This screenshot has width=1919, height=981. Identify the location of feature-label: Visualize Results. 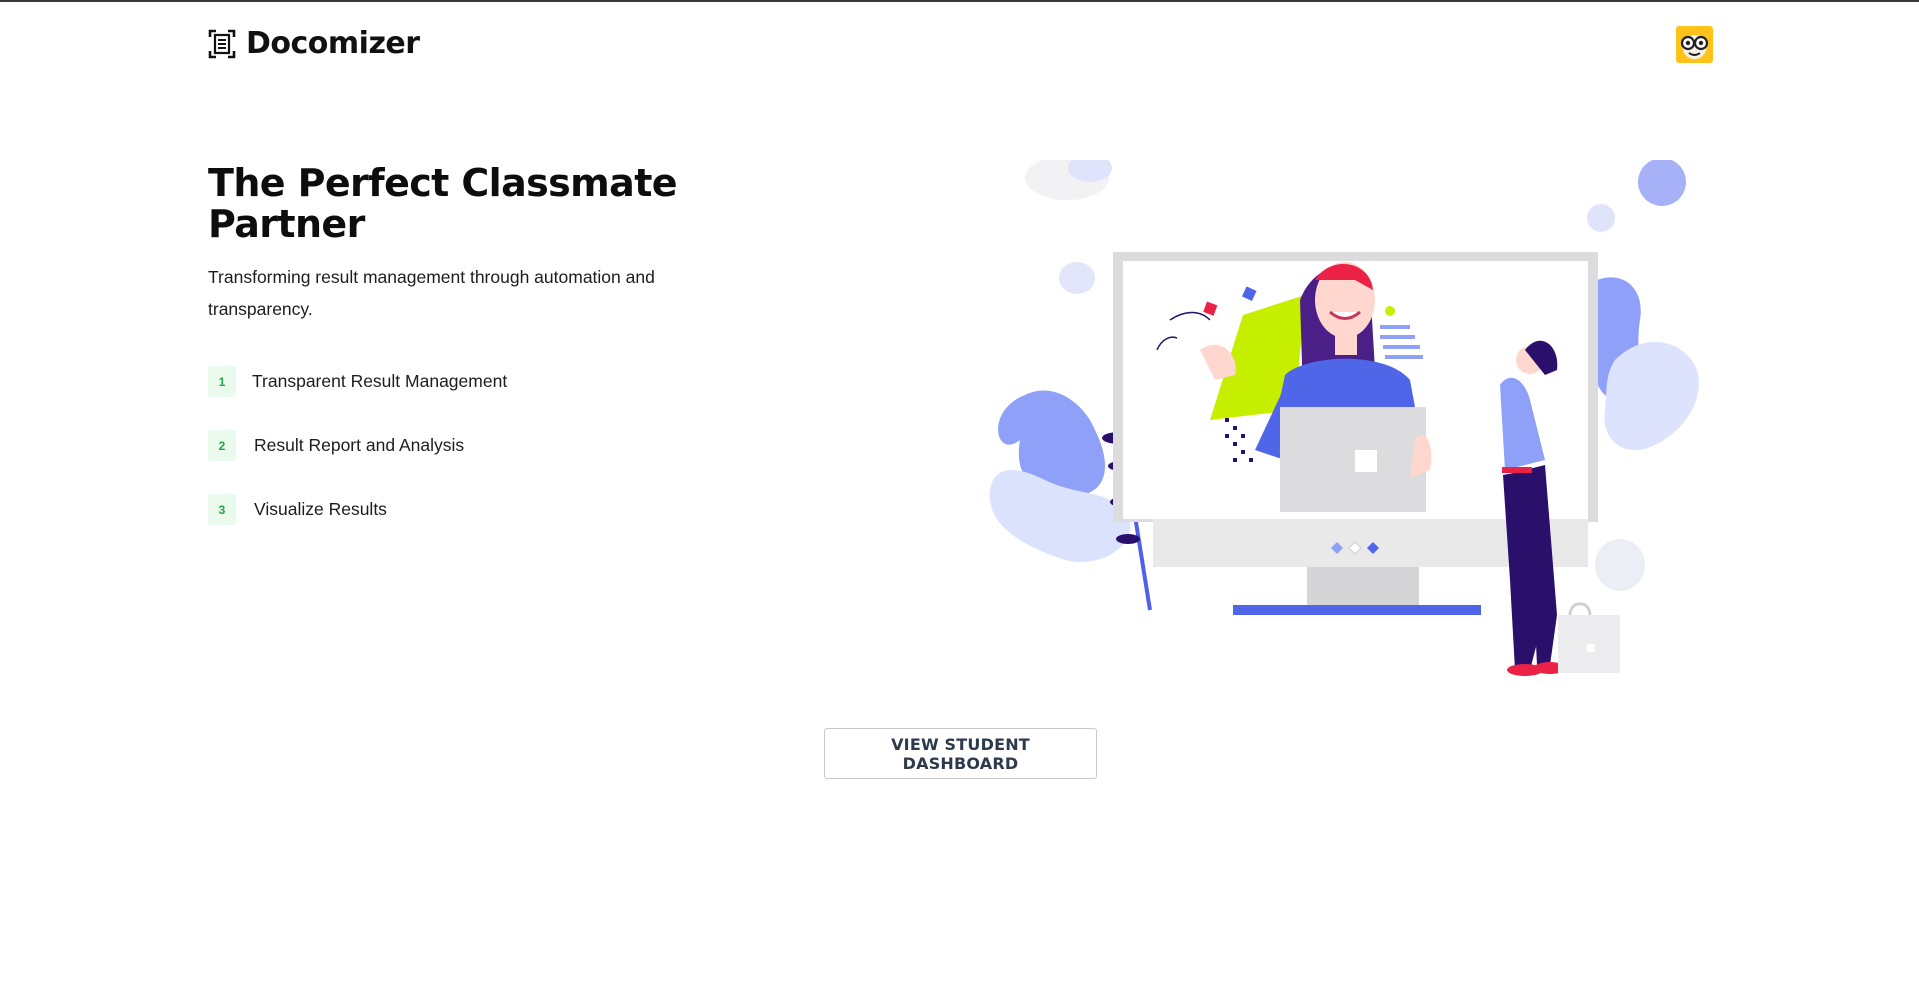
(320, 509).